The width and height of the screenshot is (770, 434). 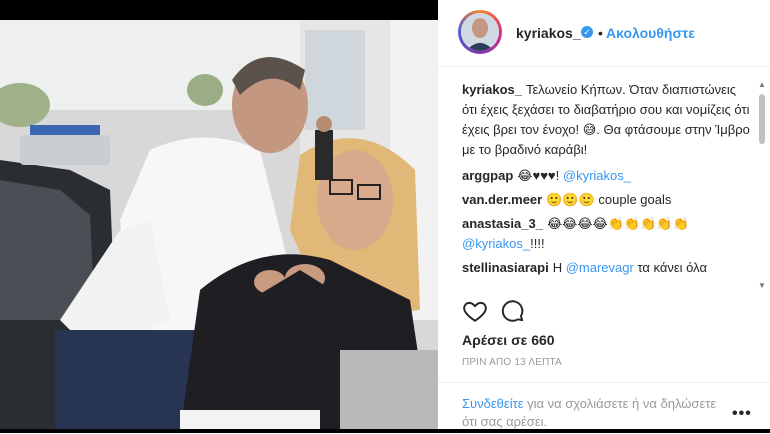 I want to click on verified-badge-icon: ✓, so click(x=587, y=32).